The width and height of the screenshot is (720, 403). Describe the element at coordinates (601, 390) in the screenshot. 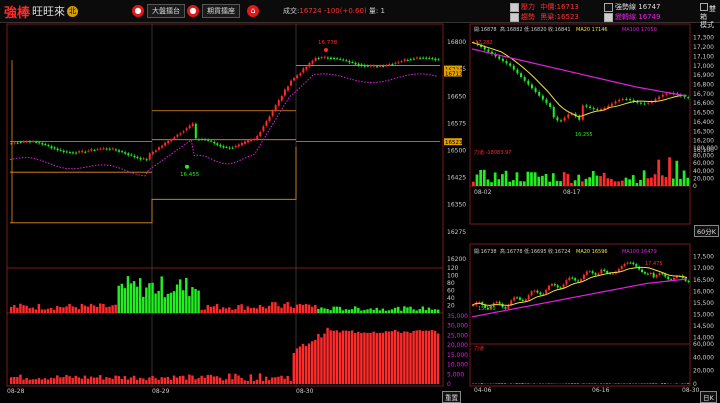

I see `side-x-tick: 06-16` at that location.